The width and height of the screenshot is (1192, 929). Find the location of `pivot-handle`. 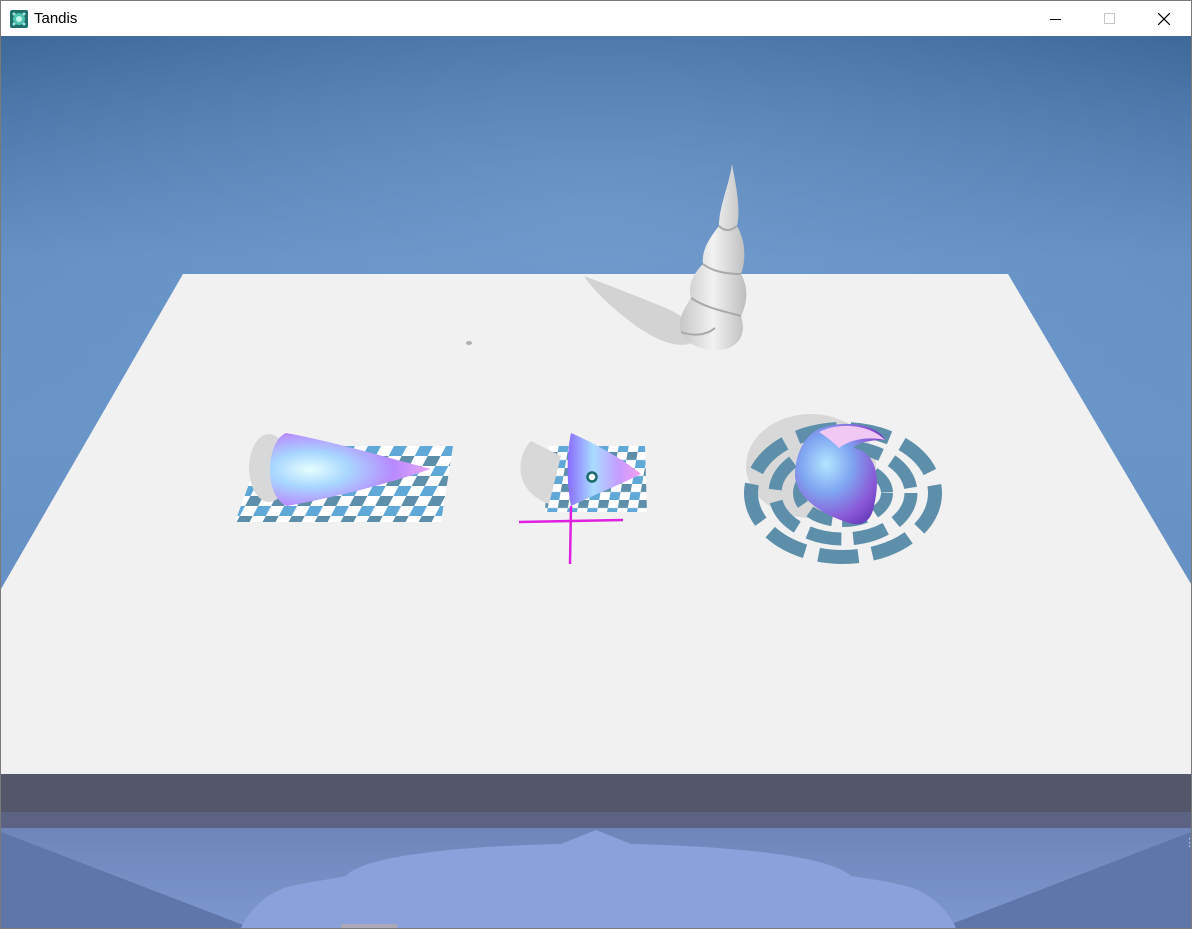

pivot-handle is located at coordinates (592, 477).